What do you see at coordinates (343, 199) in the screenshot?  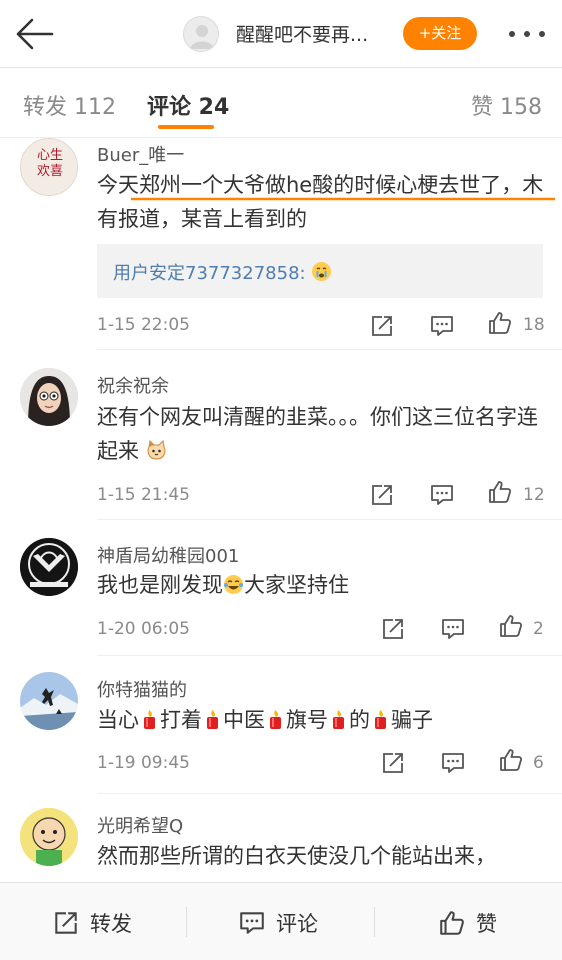 I see `underline-annotation` at bounding box center [343, 199].